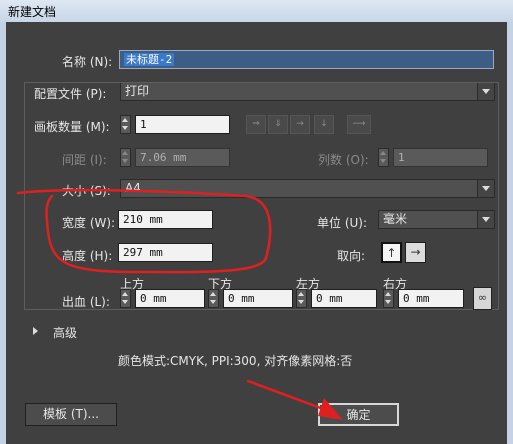 This screenshot has width=513, height=444. Describe the element at coordinates (287, 395) in the screenshot. I see `annotation-arrow-line` at that location.